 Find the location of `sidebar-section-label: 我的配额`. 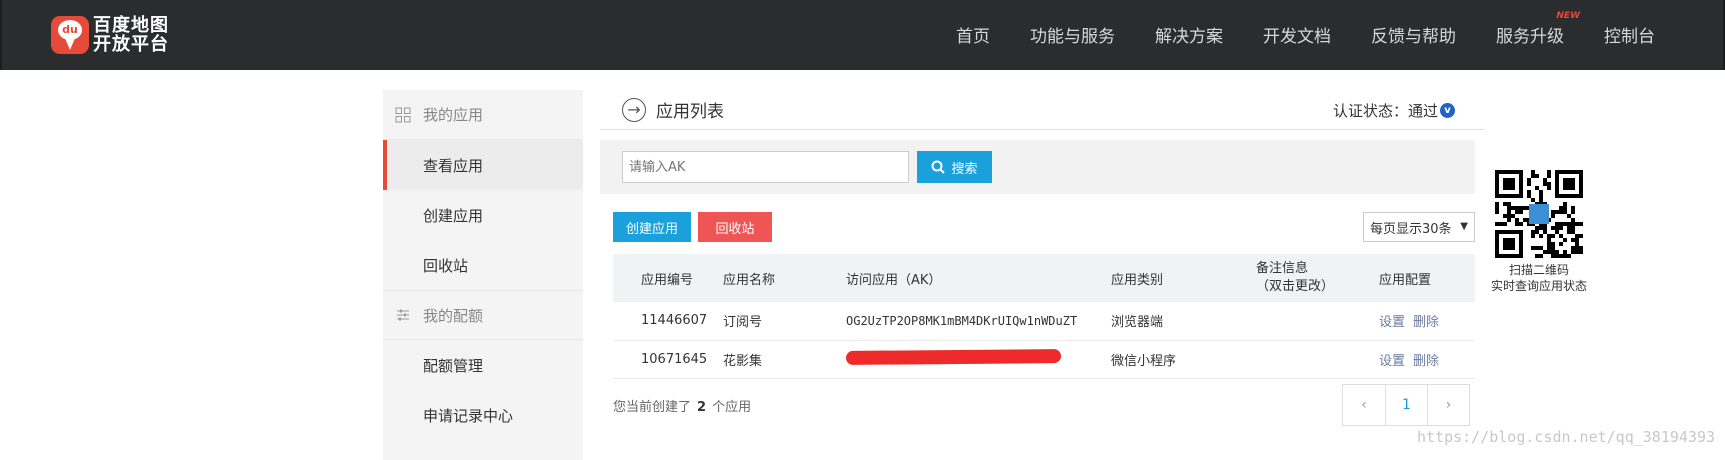

sidebar-section-label: 我的配额 is located at coordinates (453, 315).